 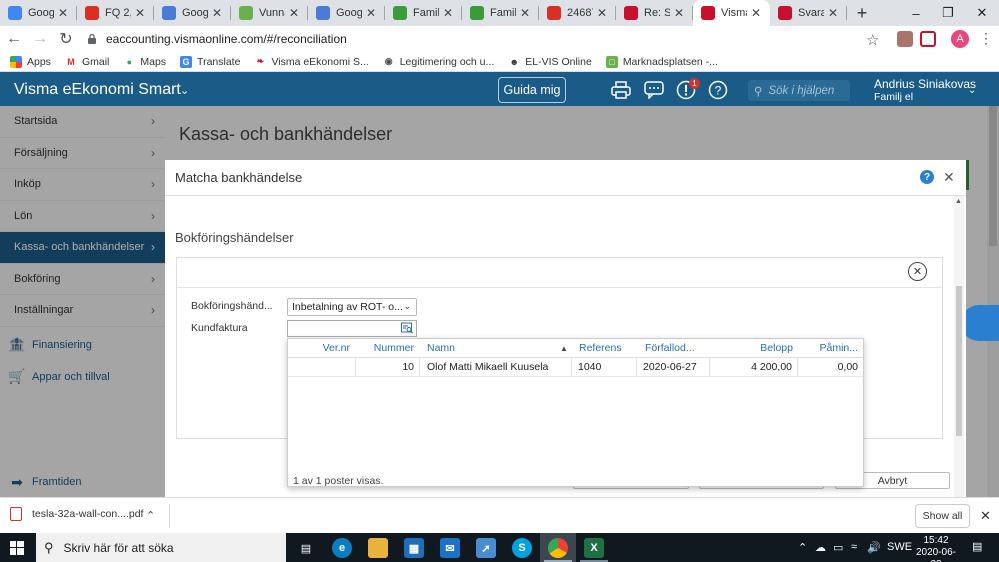 I want to click on col-namn: Namn, so click(x=487, y=348).